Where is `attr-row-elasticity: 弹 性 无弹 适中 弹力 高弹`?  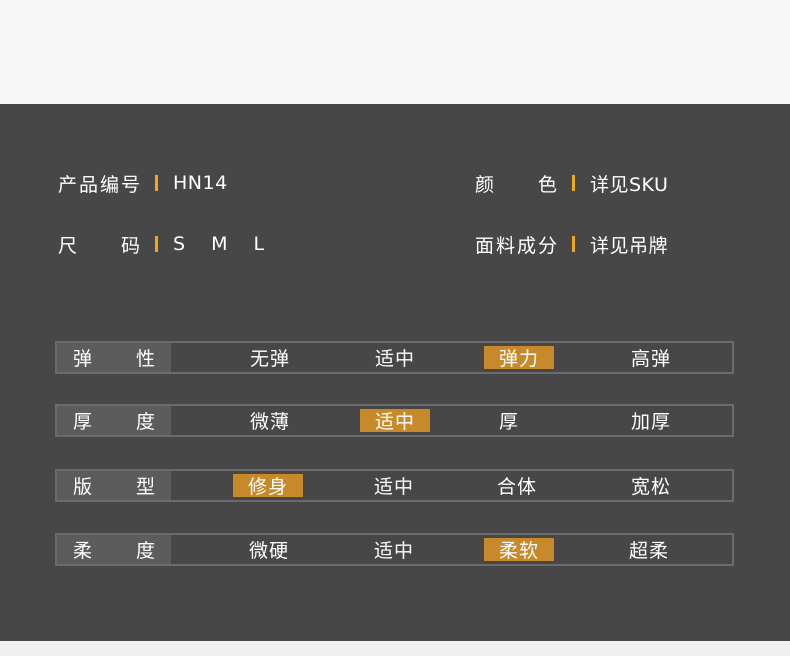 attr-row-elasticity: 弹 性 无弹 适中 弹力 高弹 is located at coordinates (394, 357).